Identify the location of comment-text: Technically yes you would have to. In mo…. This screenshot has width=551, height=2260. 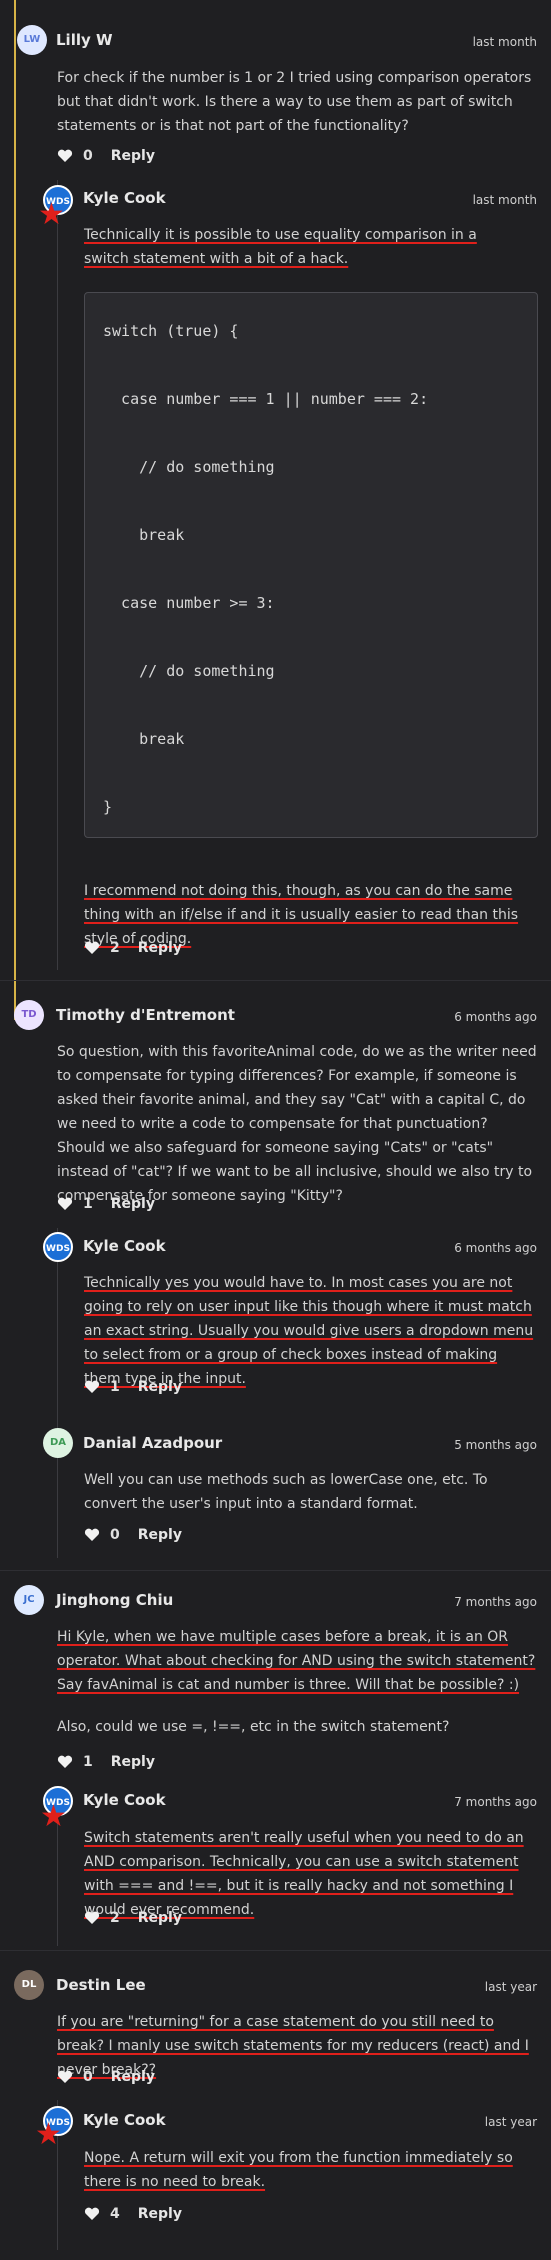
(309, 1331).